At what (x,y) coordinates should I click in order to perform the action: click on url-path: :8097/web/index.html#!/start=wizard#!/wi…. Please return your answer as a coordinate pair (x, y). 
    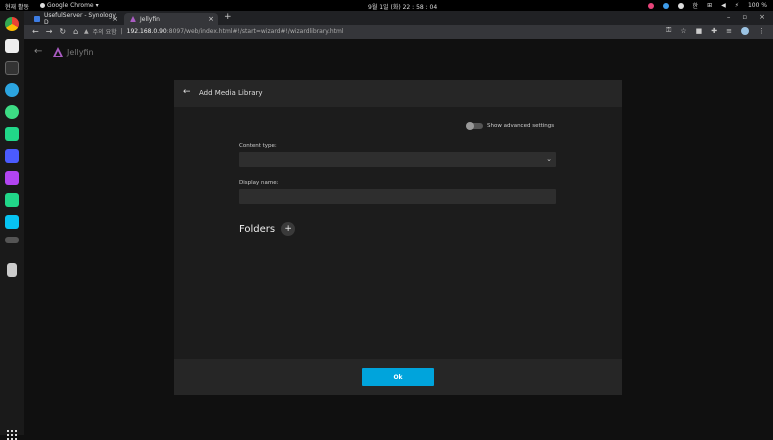
    Looking at the image, I should click on (255, 31).